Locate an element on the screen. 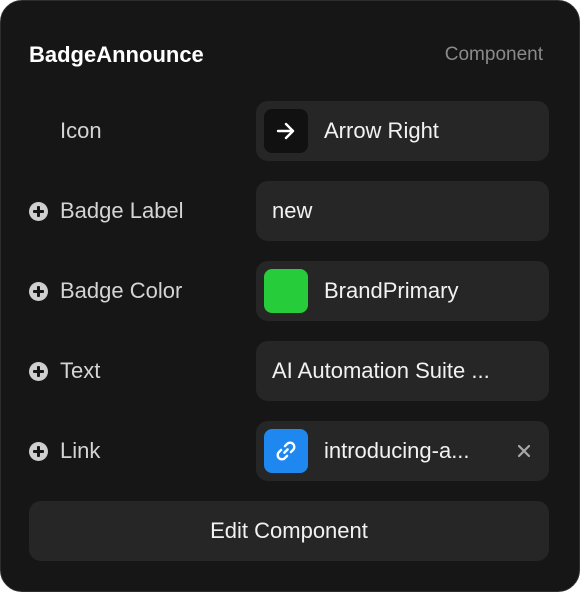 Image resolution: width=580 pixels, height=592 pixels. prop-row-badge-color: Badge Color BrandPrimary is located at coordinates (290, 291).